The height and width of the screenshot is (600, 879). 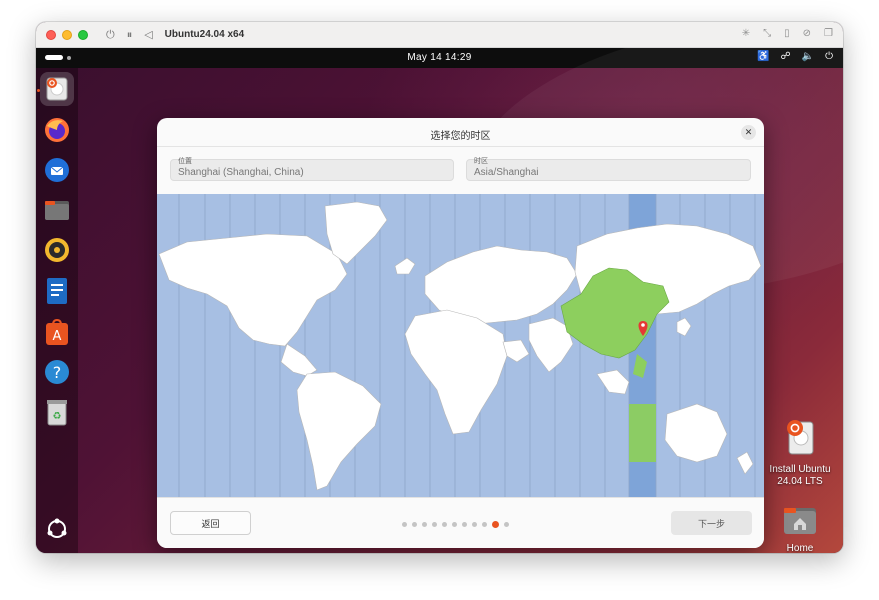 What do you see at coordinates (57, 291) in the screenshot?
I see `writer-icon` at bounding box center [57, 291].